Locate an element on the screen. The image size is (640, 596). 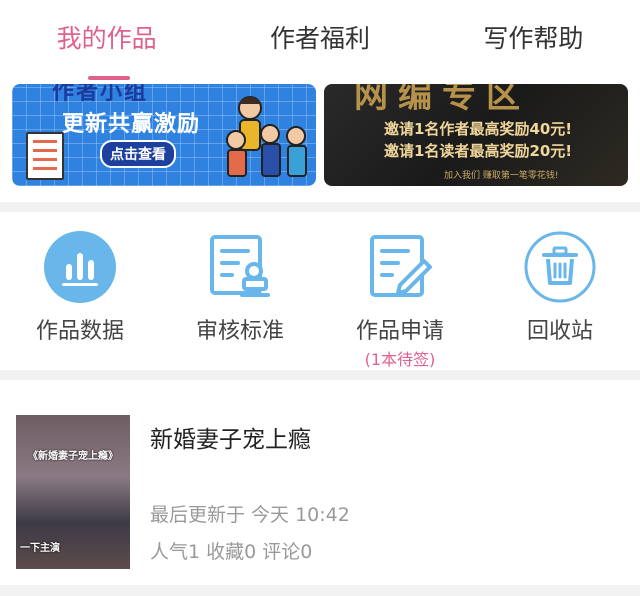
author-group-banner: 作者小组 更新共赢激励 点击查看 is located at coordinates (164, 135).